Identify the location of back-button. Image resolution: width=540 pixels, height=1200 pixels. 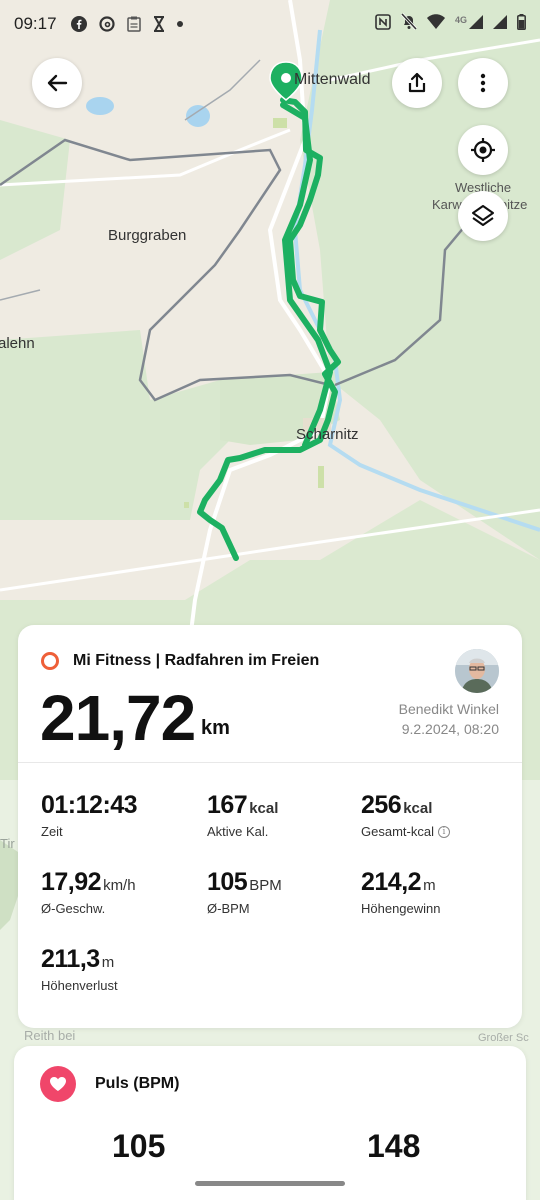
(57, 83).